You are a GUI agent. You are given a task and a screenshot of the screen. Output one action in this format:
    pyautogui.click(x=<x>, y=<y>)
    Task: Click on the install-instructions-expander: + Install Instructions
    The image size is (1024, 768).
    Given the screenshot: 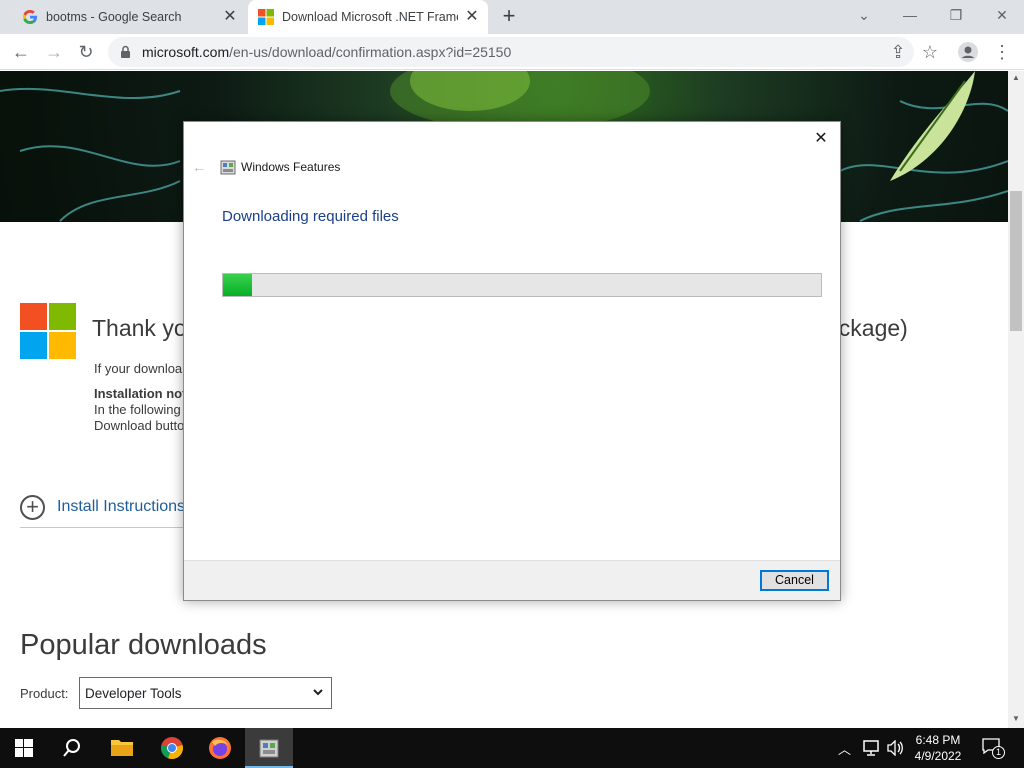 What is the action you would take?
    pyautogui.click(x=102, y=507)
    